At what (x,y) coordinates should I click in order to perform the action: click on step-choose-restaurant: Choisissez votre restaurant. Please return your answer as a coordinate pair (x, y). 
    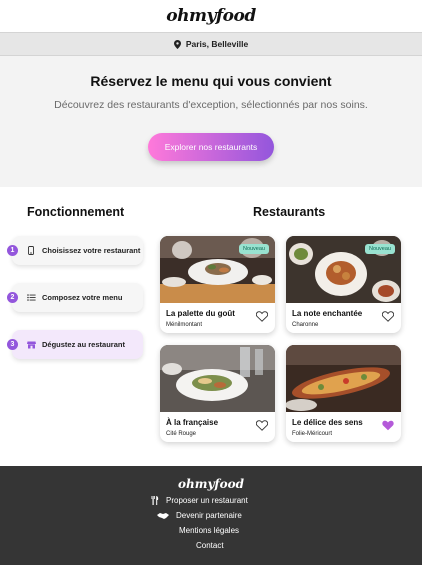
    Looking at the image, I should click on (77, 250).